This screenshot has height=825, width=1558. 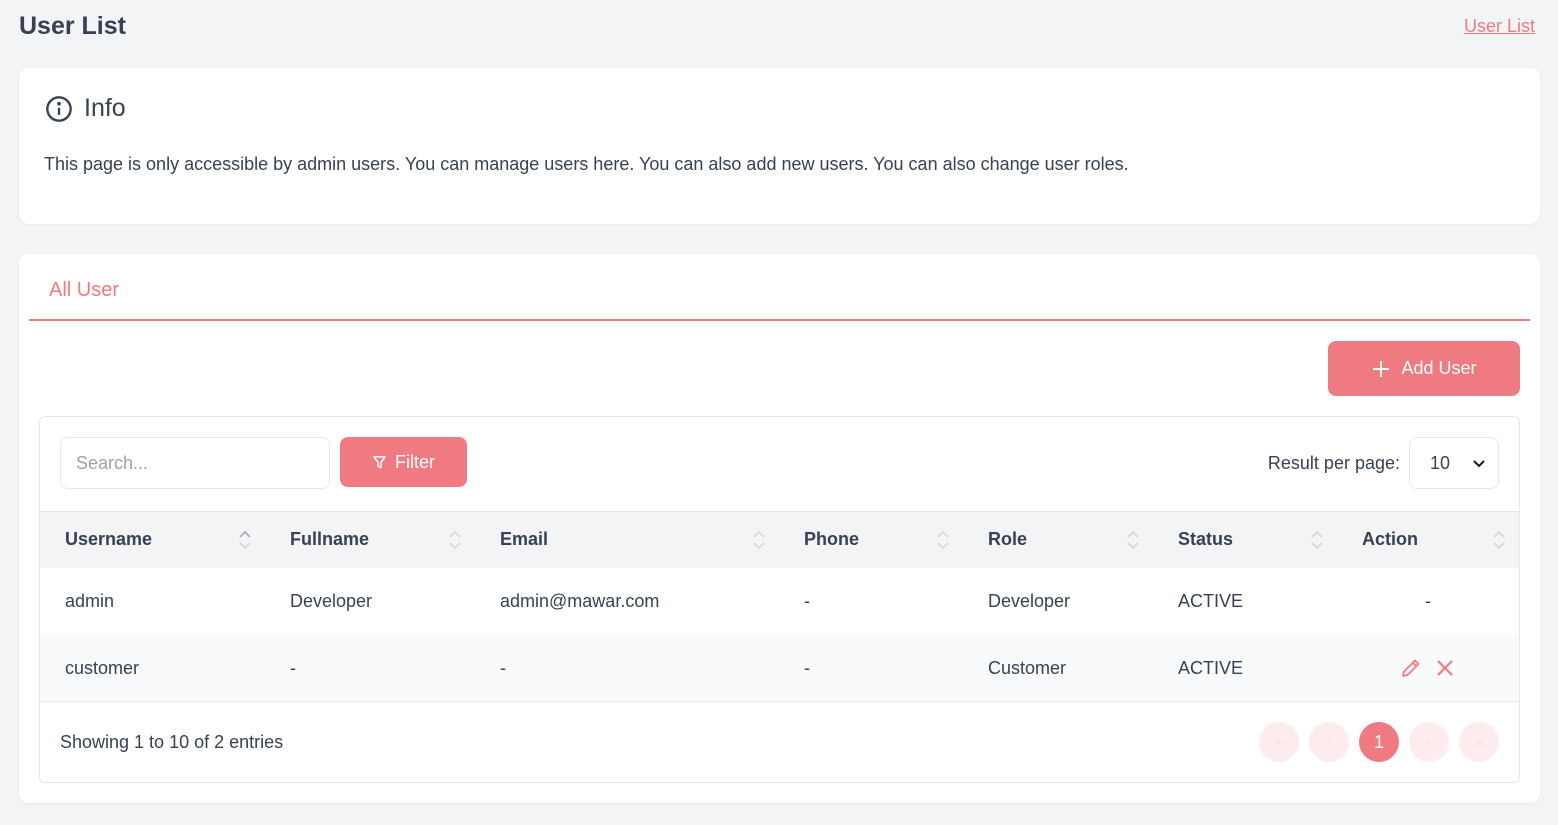 What do you see at coordinates (152, 668) in the screenshot?
I see `cell-username: customer` at bounding box center [152, 668].